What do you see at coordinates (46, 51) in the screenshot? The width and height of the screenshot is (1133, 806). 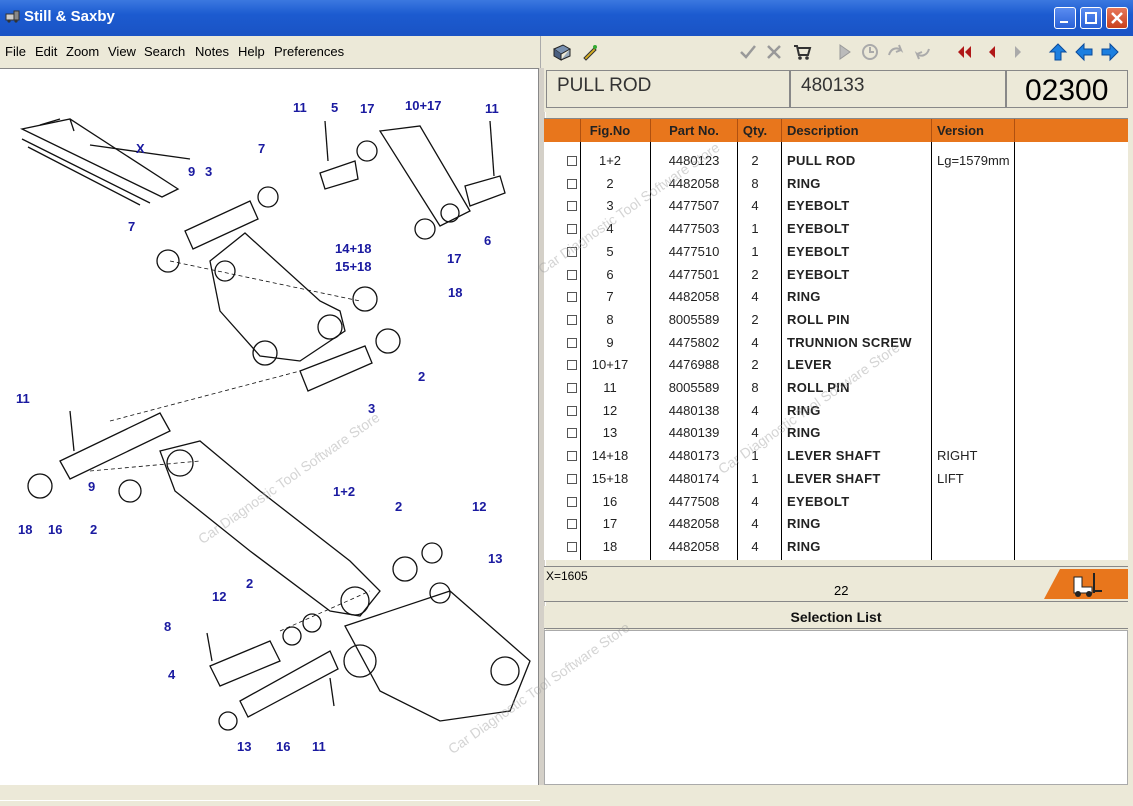 I see `menu-edit: Edit` at bounding box center [46, 51].